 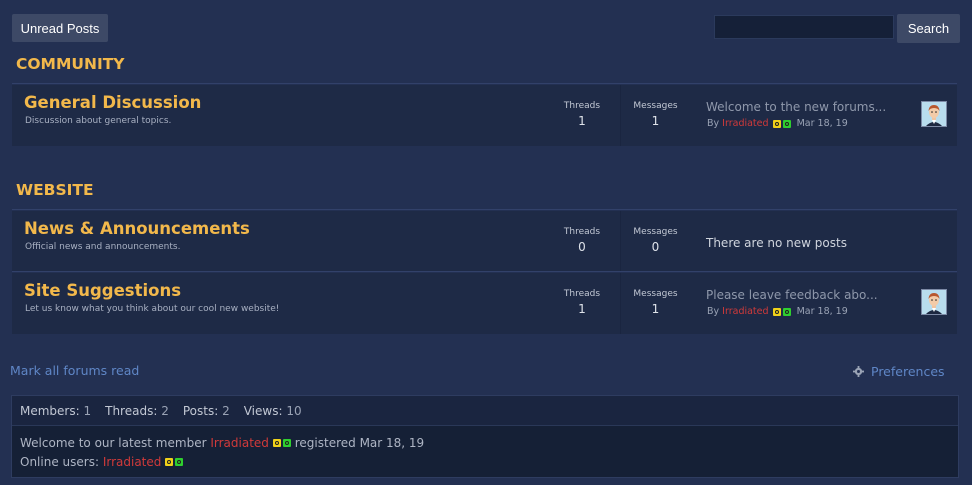 What do you see at coordinates (206, 410) in the screenshot?
I see `posts-total-stat: Posts: 2` at bounding box center [206, 410].